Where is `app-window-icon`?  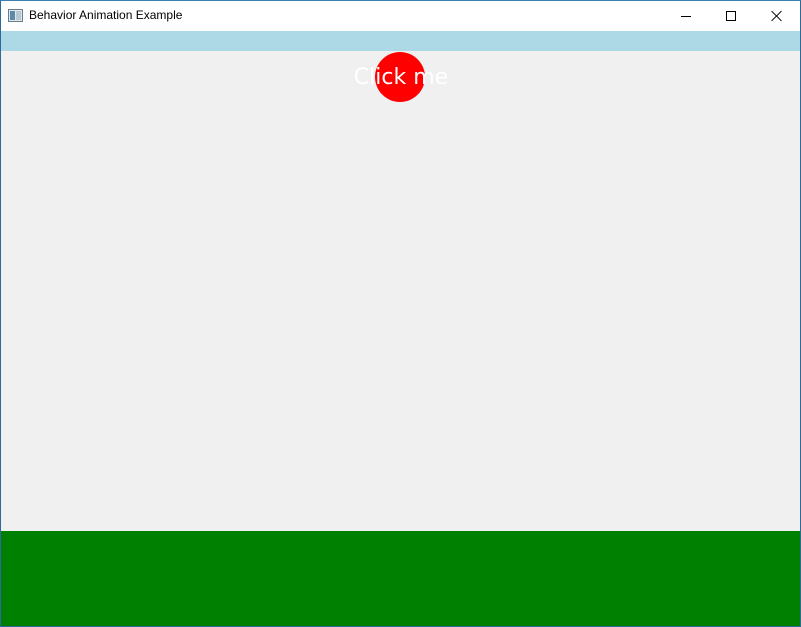
app-window-icon is located at coordinates (15, 15).